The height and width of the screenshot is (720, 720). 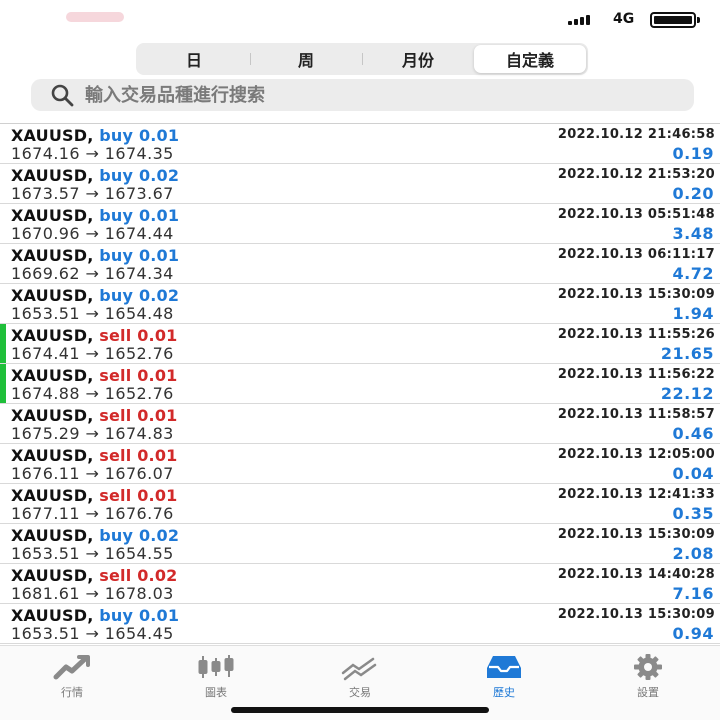 I want to click on period-selector: 日 周 月份 自定義, so click(x=362, y=59).